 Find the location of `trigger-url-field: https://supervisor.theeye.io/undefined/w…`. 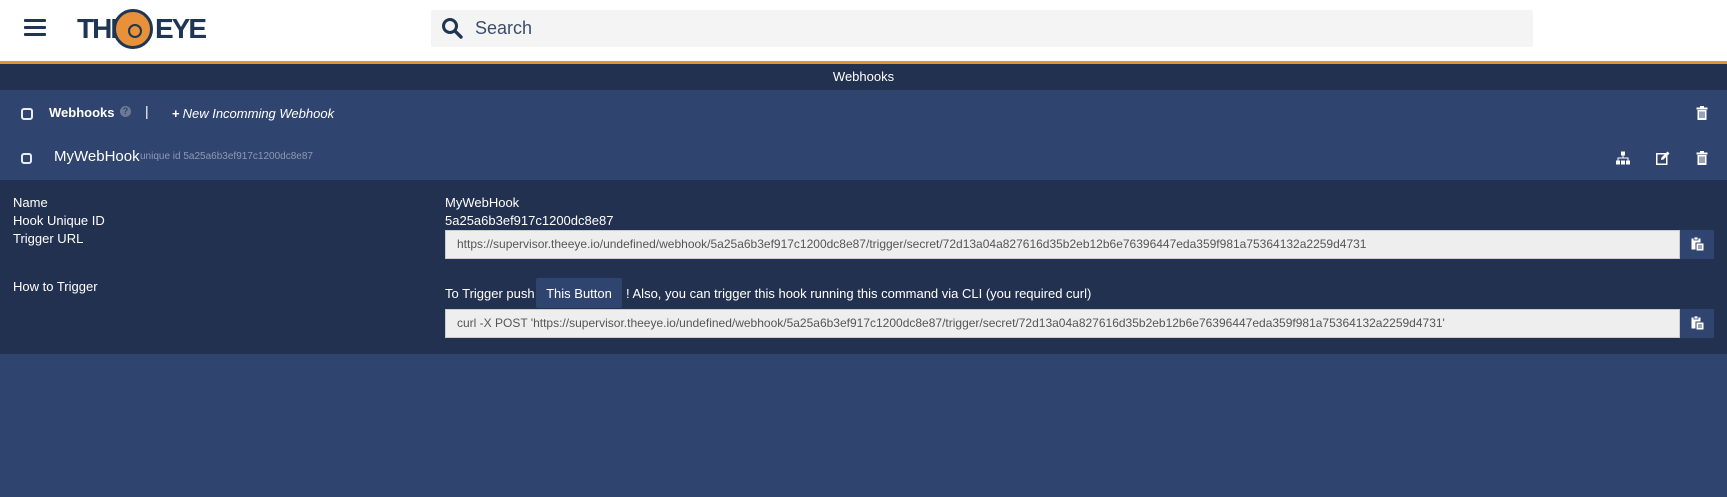

trigger-url-field: https://supervisor.theeye.io/undefined/w… is located at coordinates (1062, 244).